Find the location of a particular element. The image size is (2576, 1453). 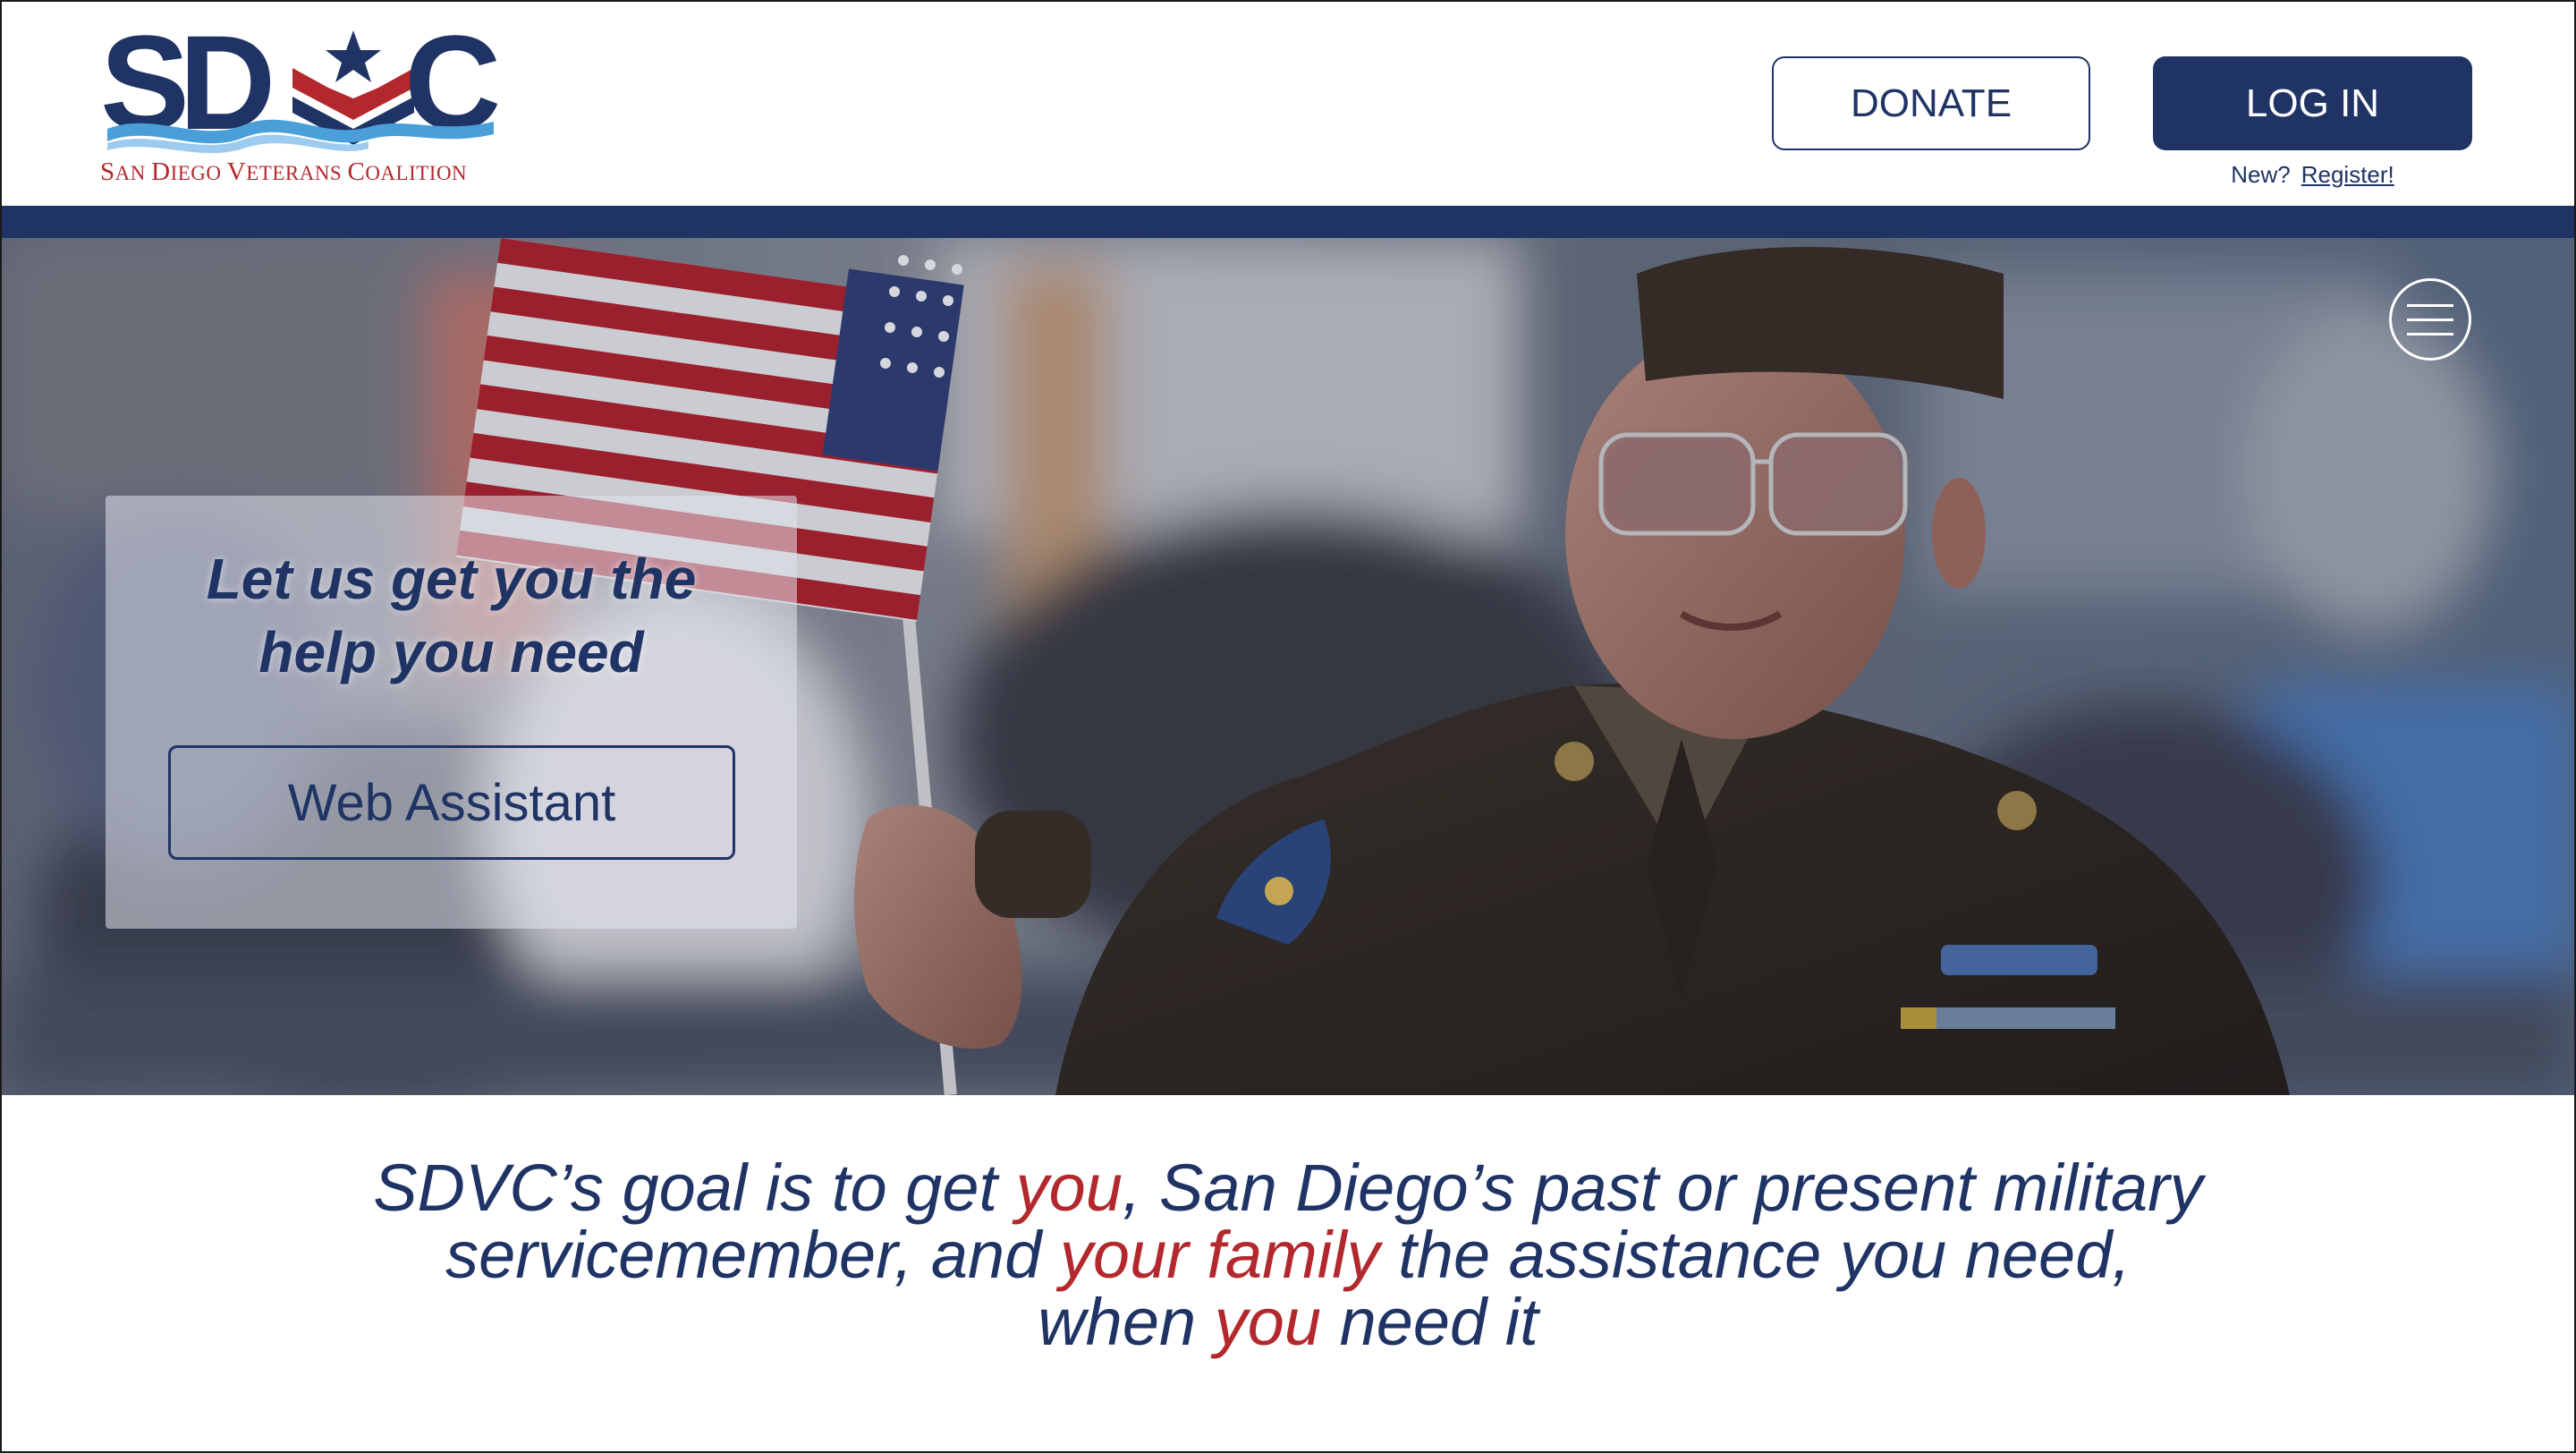

hamburger-menu-icon is located at coordinates (2430, 319).